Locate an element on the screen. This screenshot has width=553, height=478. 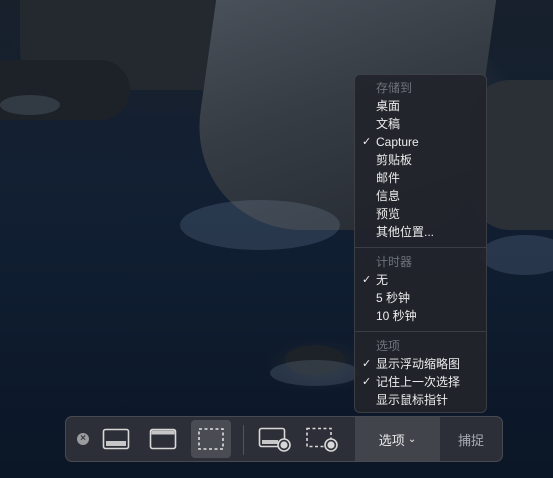
menu-item-label: 显示浮动缩略图 is located at coordinates (418, 364).